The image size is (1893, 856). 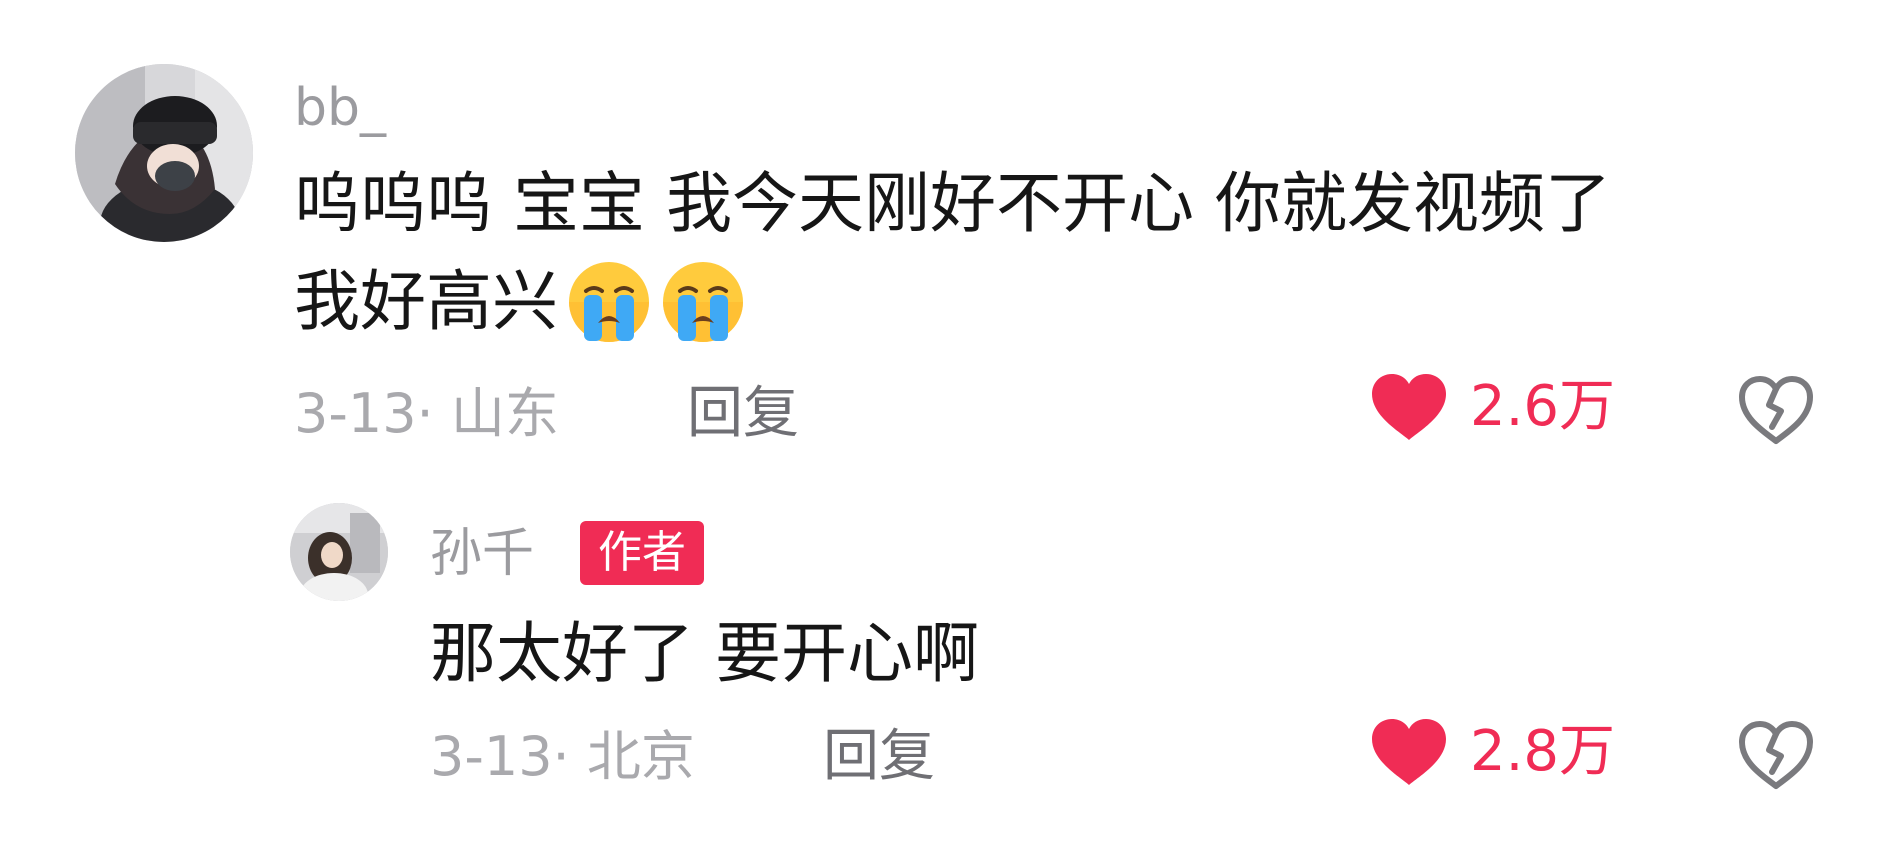 I want to click on like-button: 2.8万, so click(x=1492, y=752).